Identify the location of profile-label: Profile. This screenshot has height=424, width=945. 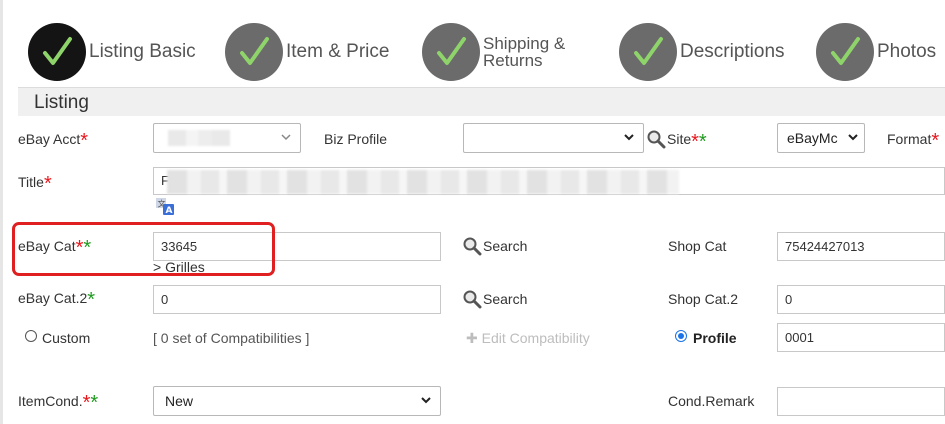
(715, 338).